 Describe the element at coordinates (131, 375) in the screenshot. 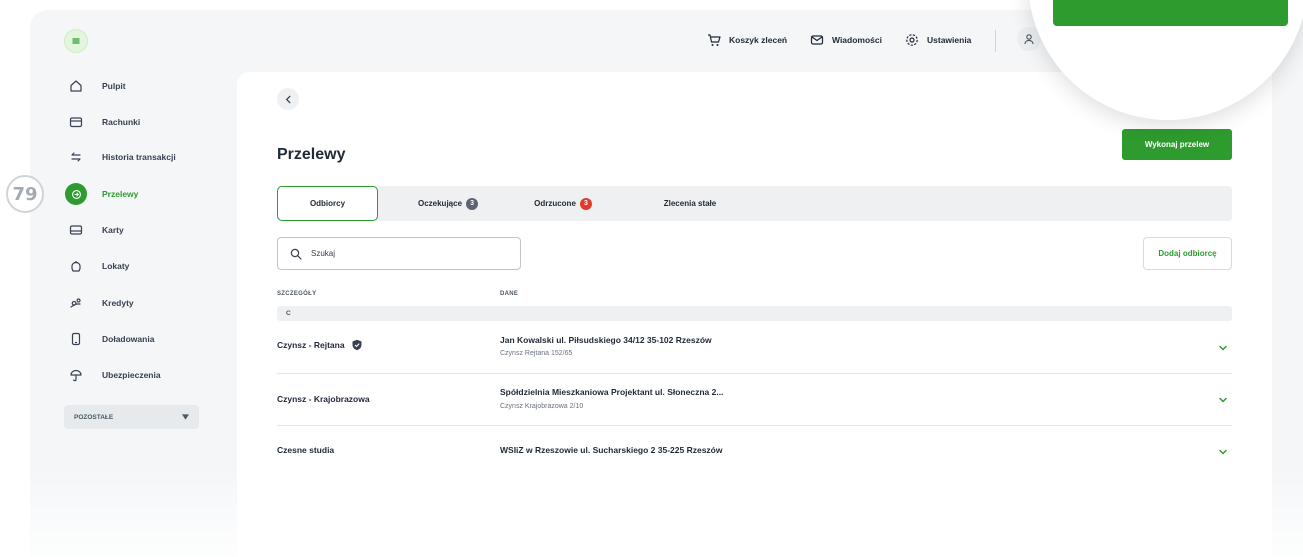

I see `sidebar-item-label: Ubezpieczenia` at that location.